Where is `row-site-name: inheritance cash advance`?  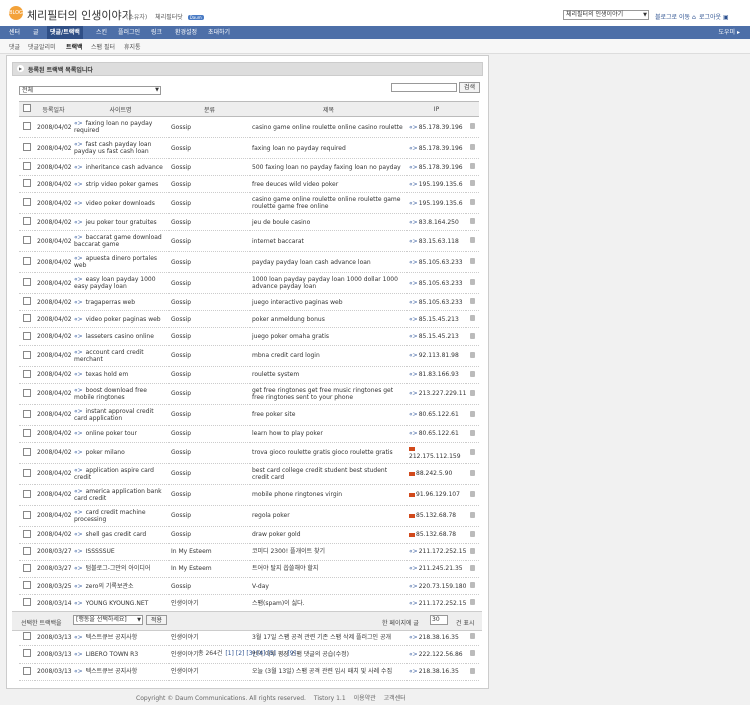
row-site-name: inheritance cash advance is located at coordinates (124, 167).